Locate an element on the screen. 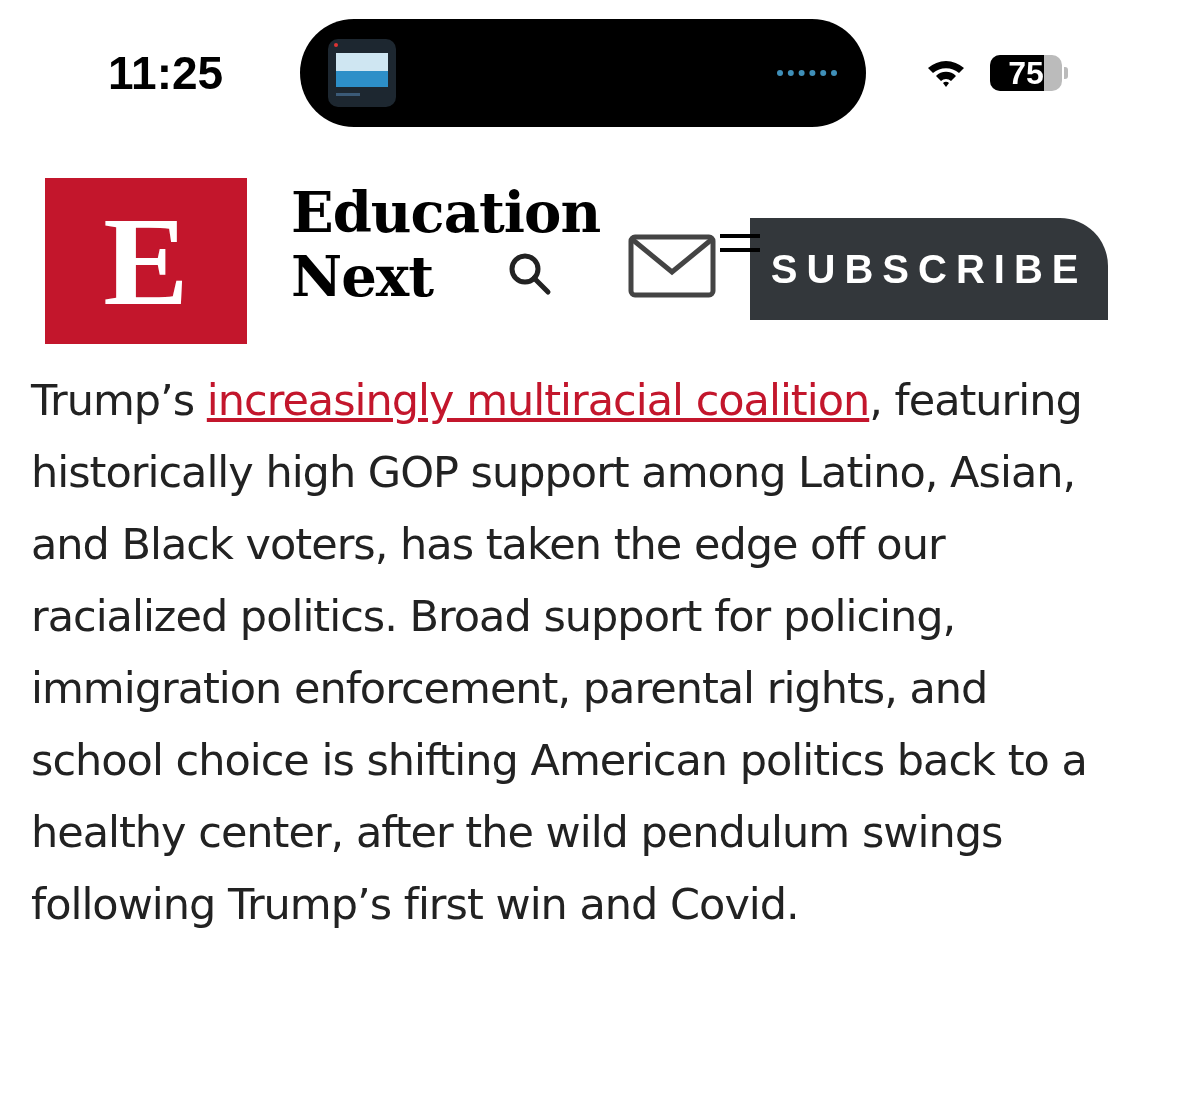 The width and height of the screenshot is (1179, 1110). logo-mark: E is located at coordinates (146, 261).